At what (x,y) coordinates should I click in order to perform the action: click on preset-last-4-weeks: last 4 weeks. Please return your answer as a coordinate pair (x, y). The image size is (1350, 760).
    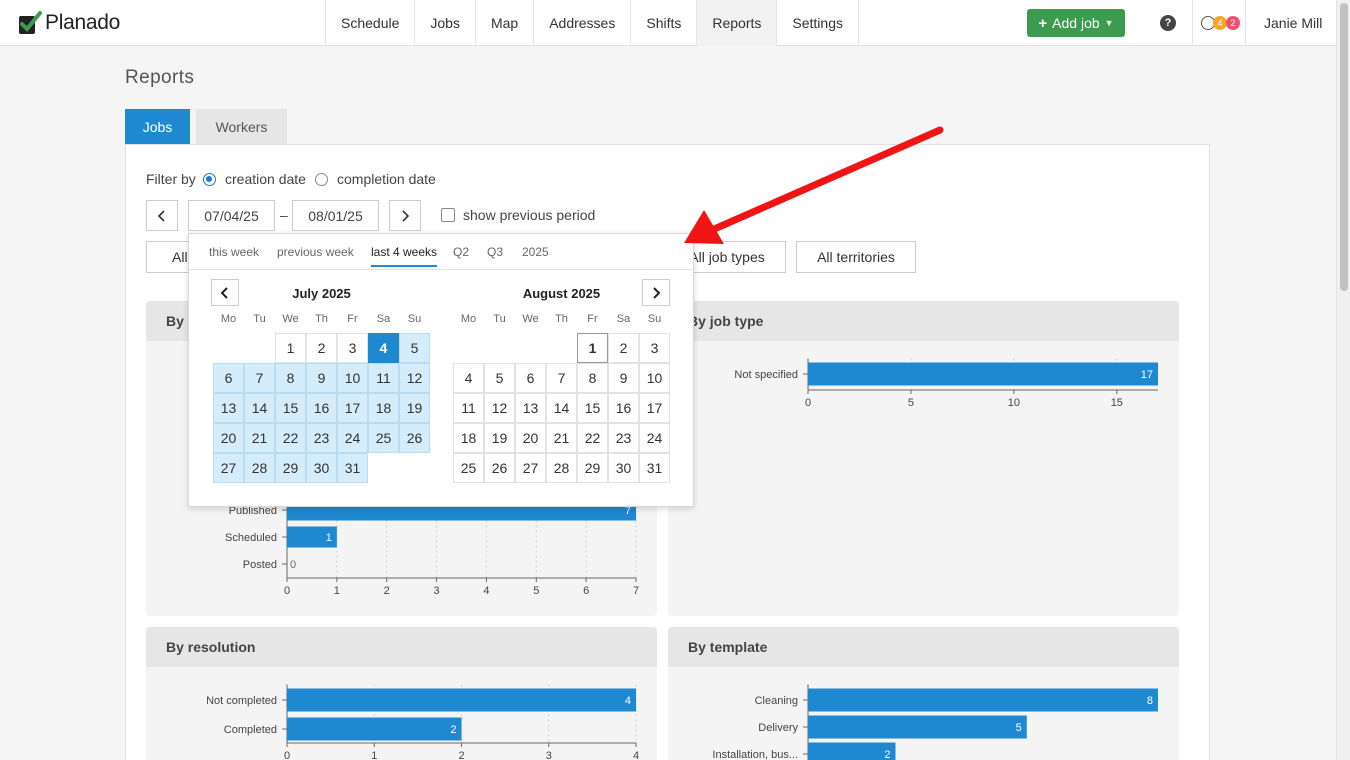
    Looking at the image, I should click on (404, 256).